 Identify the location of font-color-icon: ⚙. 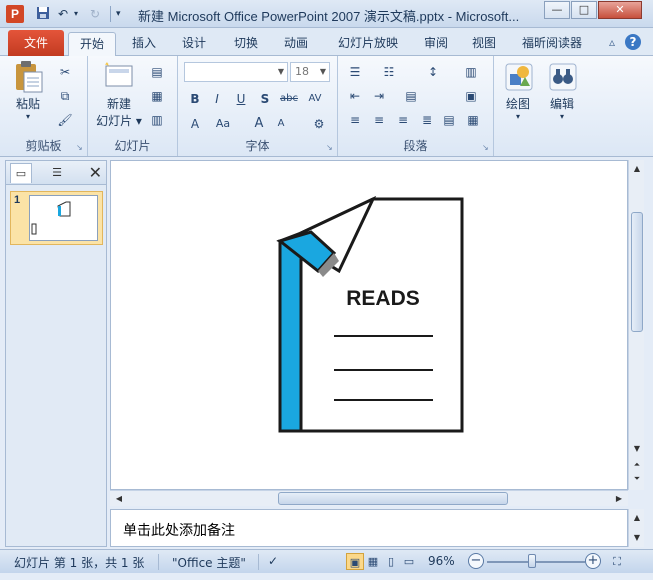
(319, 124).